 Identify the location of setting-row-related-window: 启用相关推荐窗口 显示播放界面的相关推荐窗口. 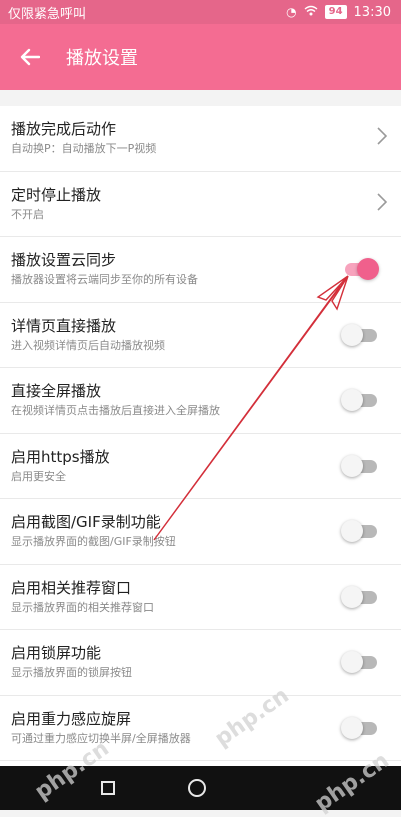
(200, 597).